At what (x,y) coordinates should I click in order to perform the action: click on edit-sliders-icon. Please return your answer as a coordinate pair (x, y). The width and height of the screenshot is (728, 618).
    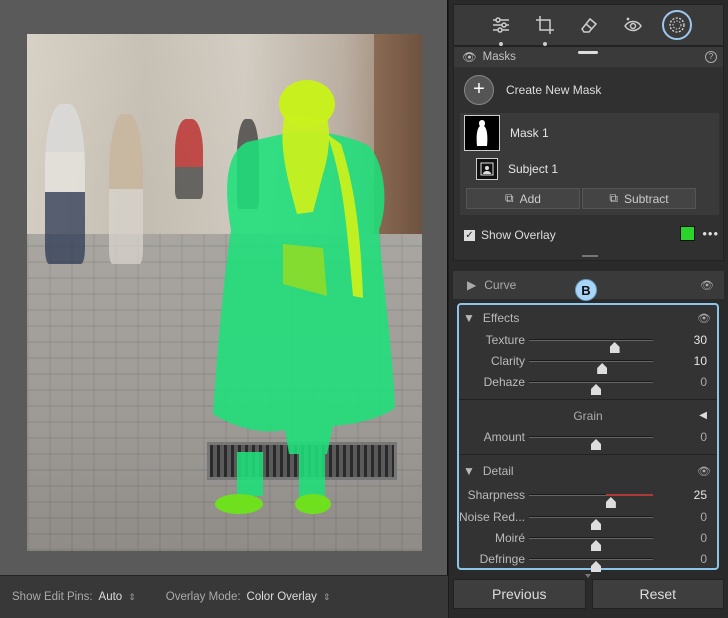
    Looking at the image, I should click on (501, 28).